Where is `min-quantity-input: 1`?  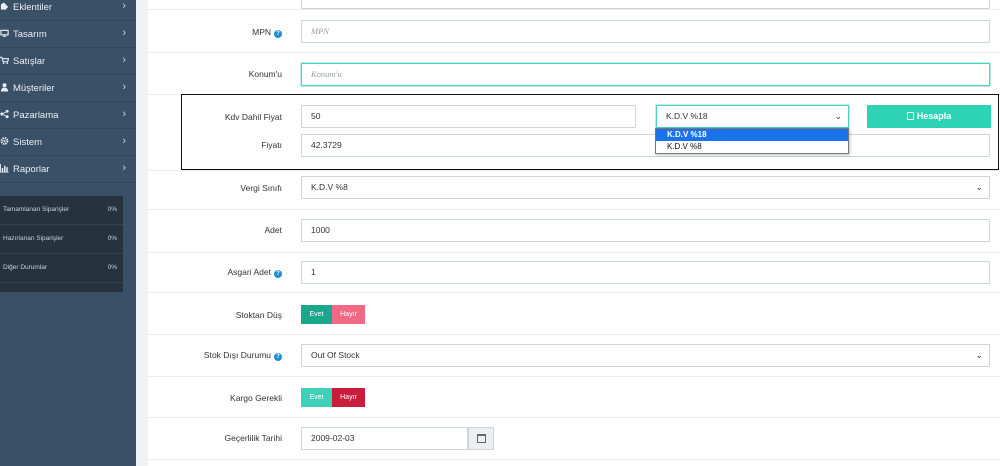
min-quantity-input: 1 is located at coordinates (645, 272).